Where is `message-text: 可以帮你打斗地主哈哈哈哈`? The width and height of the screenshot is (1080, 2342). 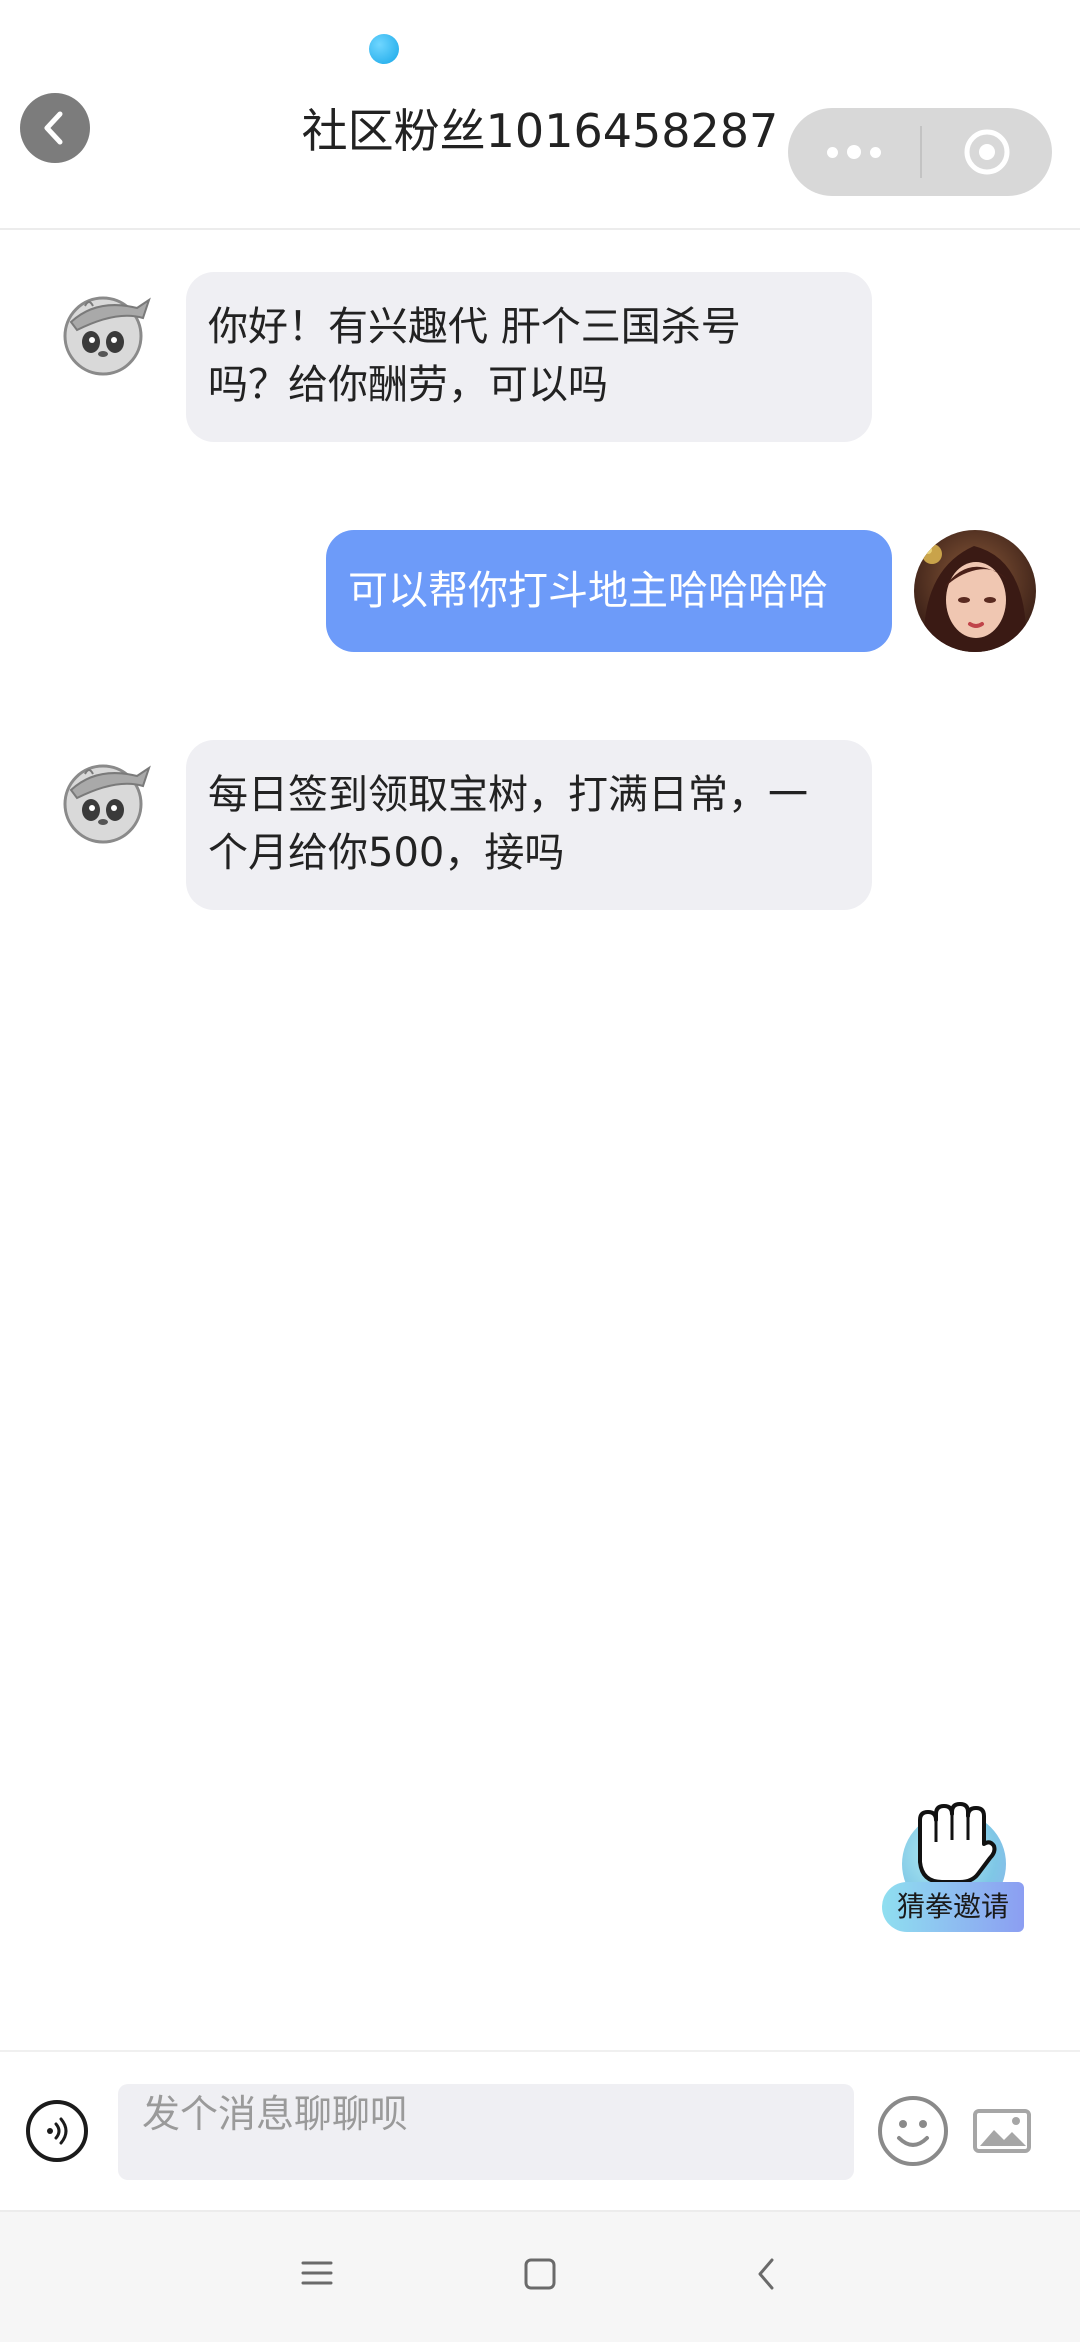
message-text: 可以帮你打斗地主哈哈哈哈 is located at coordinates (588, 591).